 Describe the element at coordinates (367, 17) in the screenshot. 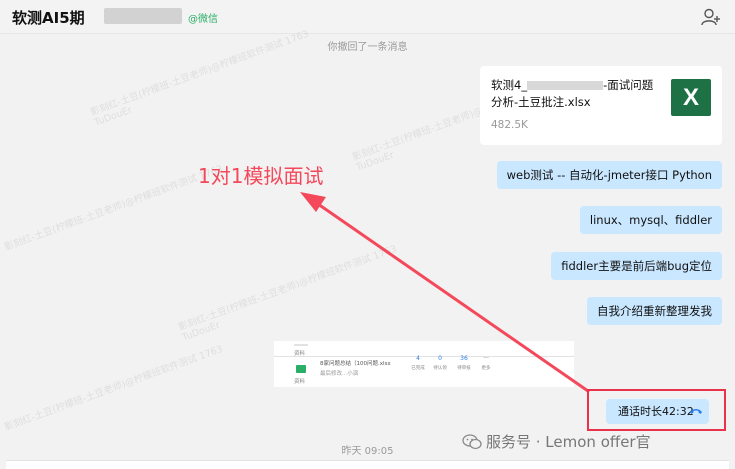

I see `chat-header: 软测AI5期 @微信` at that location.